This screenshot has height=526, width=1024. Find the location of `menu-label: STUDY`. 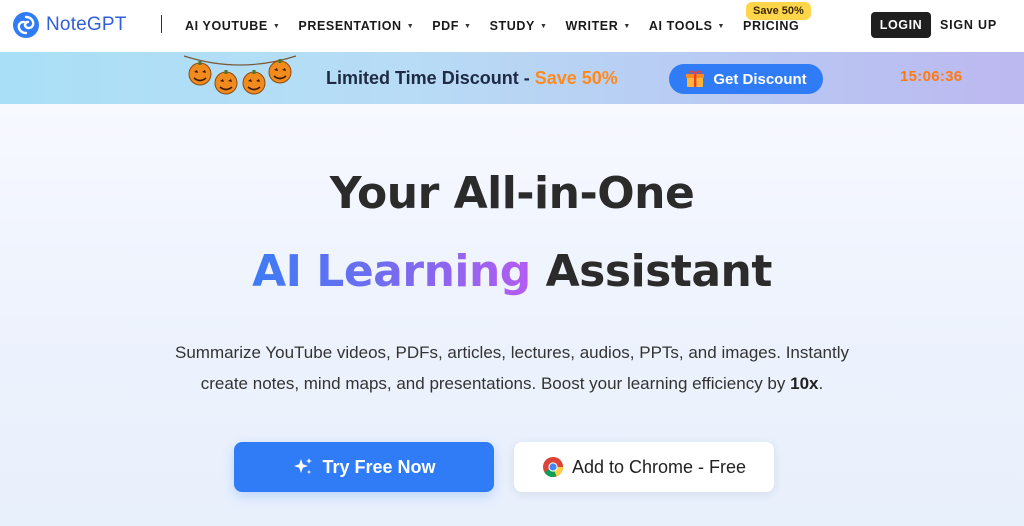

menu-label: STUDY is located at coordinates (512, 26).